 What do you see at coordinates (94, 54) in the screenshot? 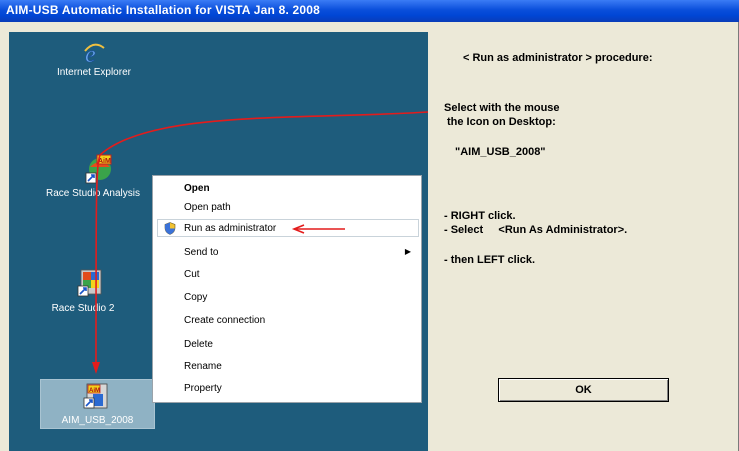
I see `internet-explorer-icon: e` at bounding box center [94, 54].